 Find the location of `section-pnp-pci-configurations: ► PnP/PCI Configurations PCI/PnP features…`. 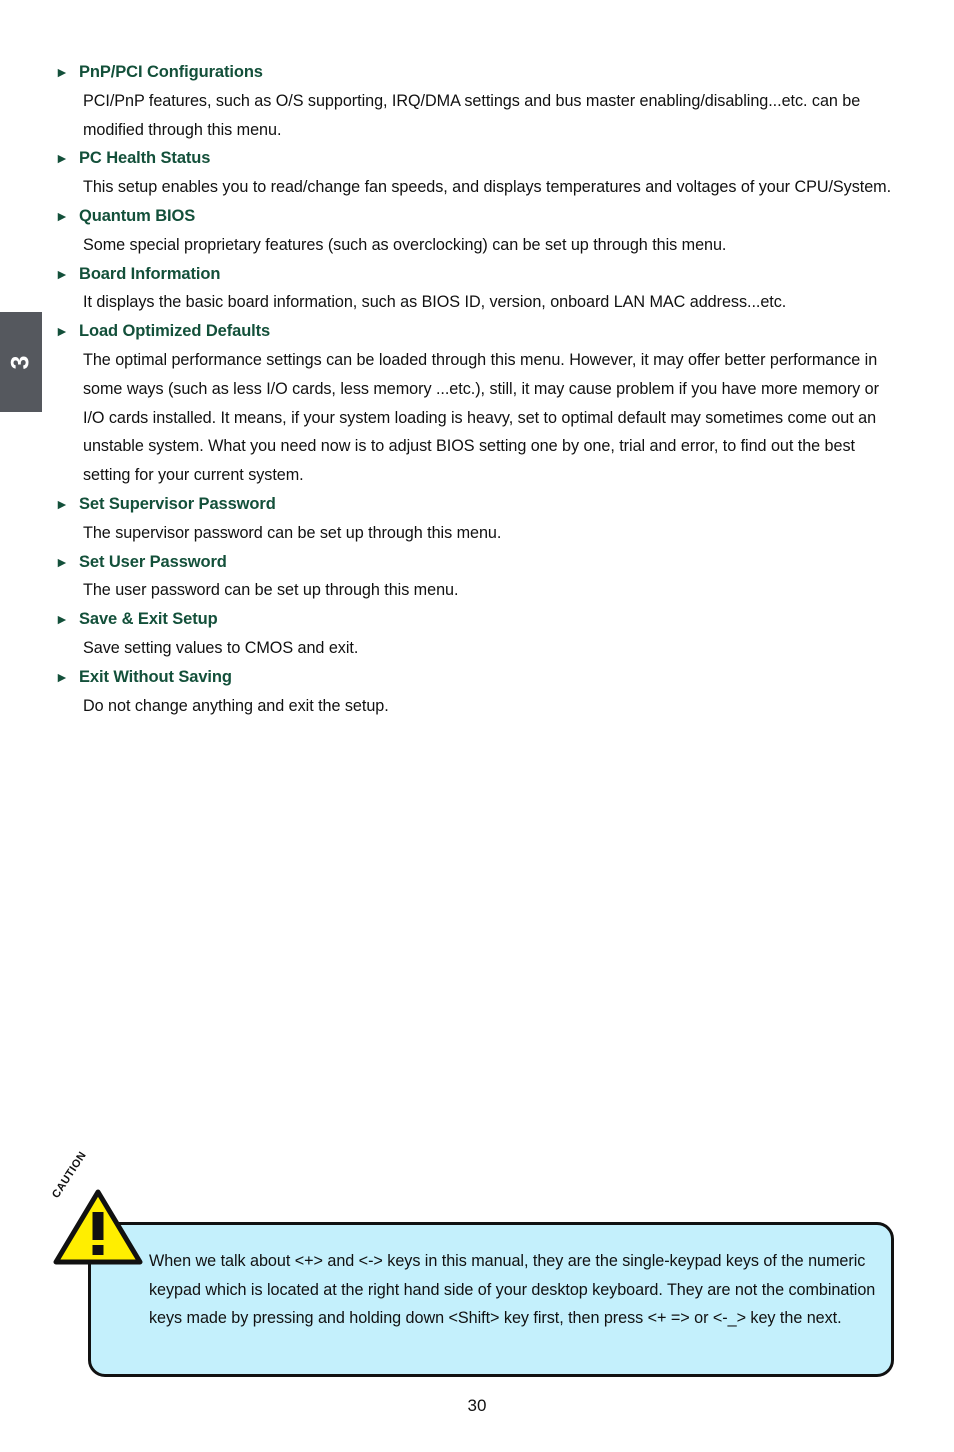

section-pnp-pci-configurations: ► PnP/PCI Configurations PCI/PnP features… is located at coordinates (477, 101).